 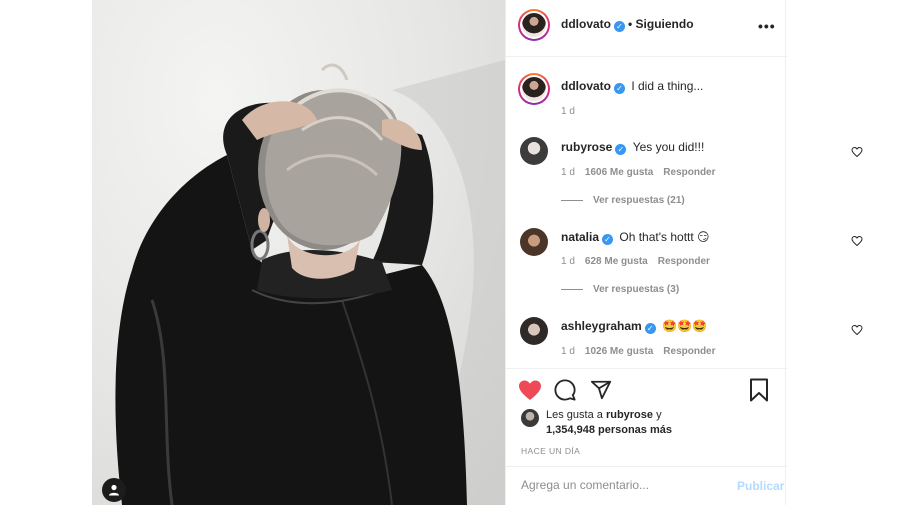 I want to click on likes-prefix: Les gusta a, so click(x=574, y=415).